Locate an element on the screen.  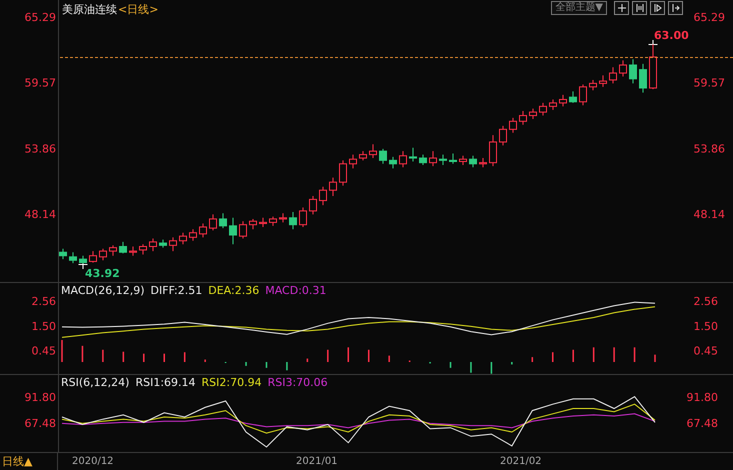
legend-value: RSI3:70.06 is located at coordinates (298, 383).